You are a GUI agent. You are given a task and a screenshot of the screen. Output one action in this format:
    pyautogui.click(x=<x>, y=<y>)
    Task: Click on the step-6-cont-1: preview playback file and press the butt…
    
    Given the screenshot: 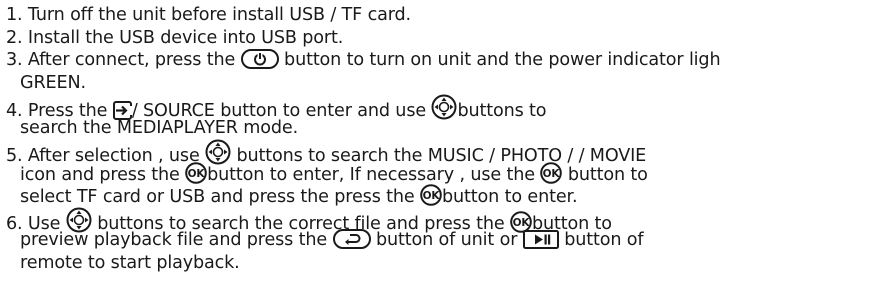 What is the action you would take?
    pyautogui.click(x=332, y=239)
    